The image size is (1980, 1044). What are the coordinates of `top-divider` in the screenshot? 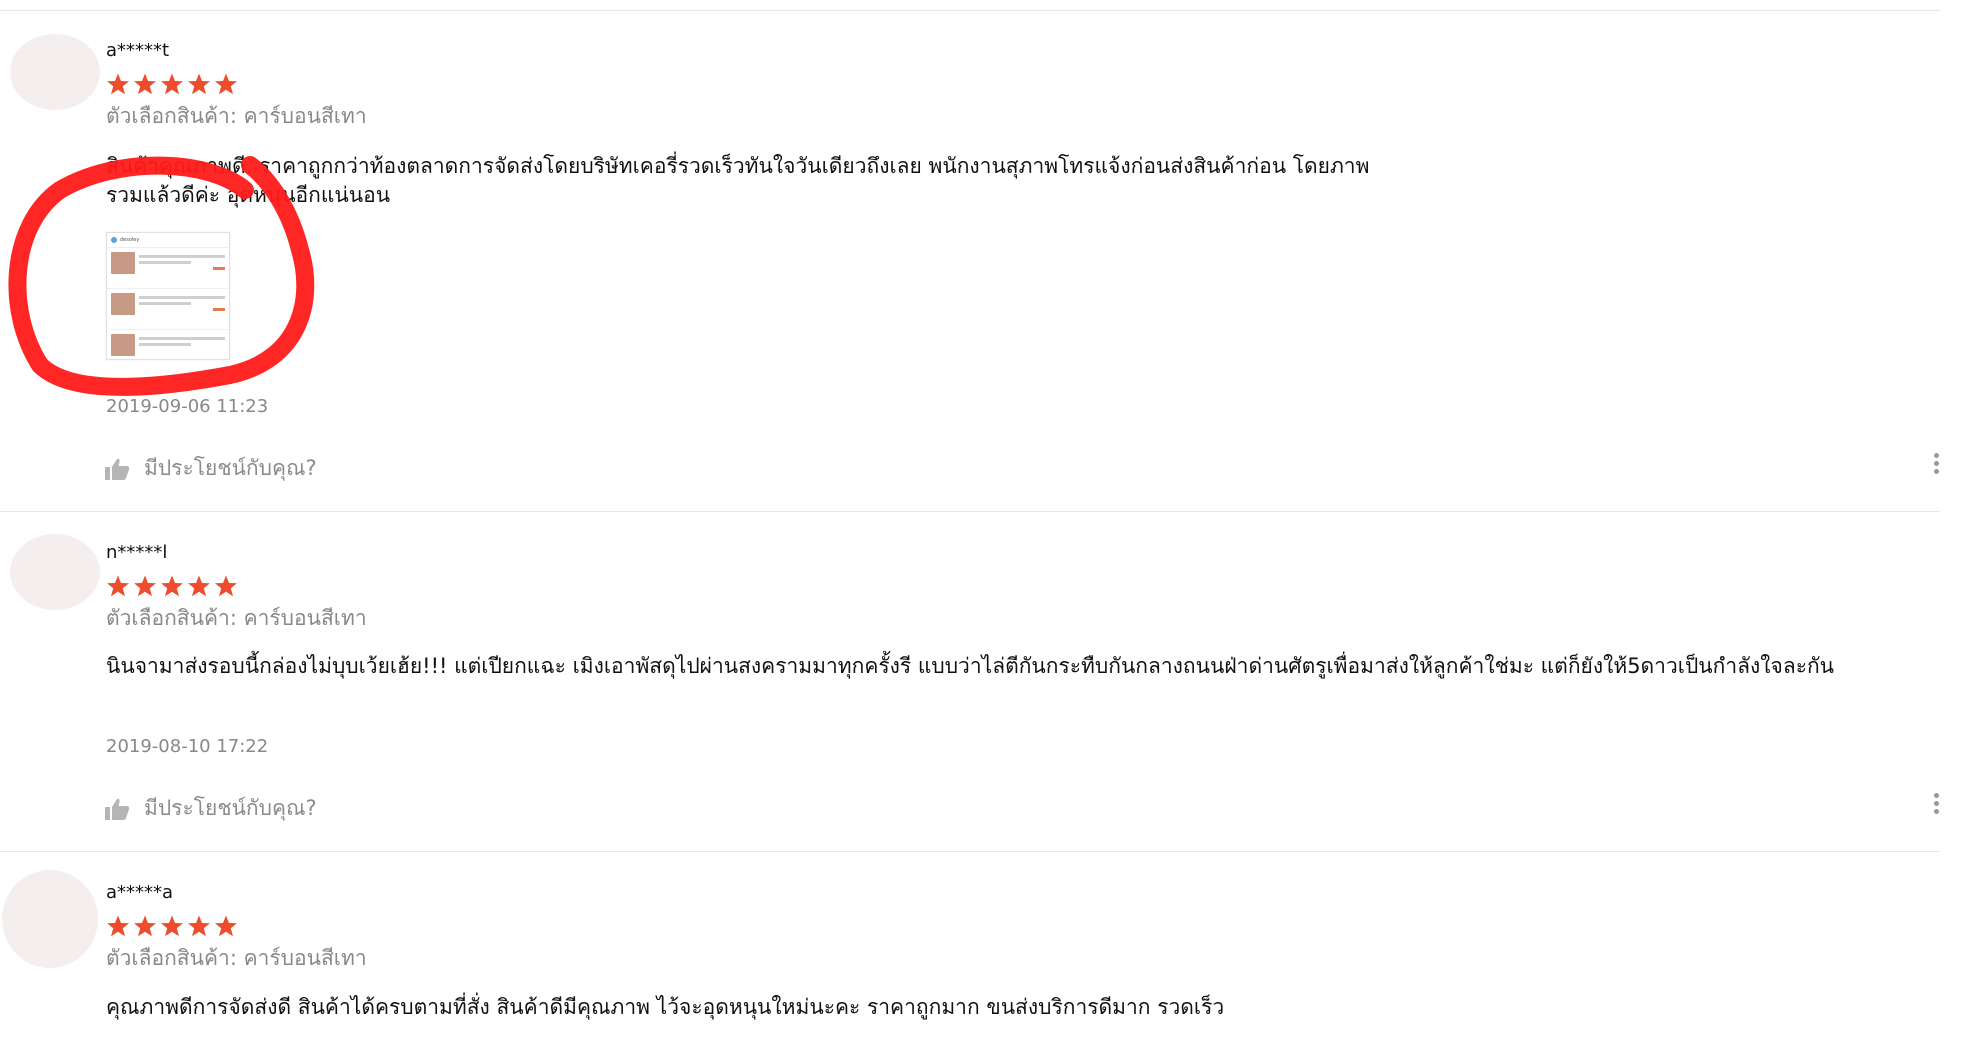 It's located at (970, 10).